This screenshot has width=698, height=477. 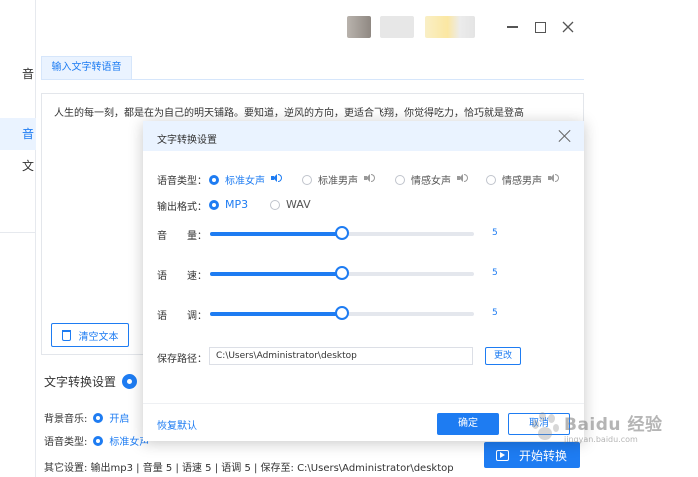 I want to click on settings-title-text: 文字转换设置, so click(x=80, y=382).